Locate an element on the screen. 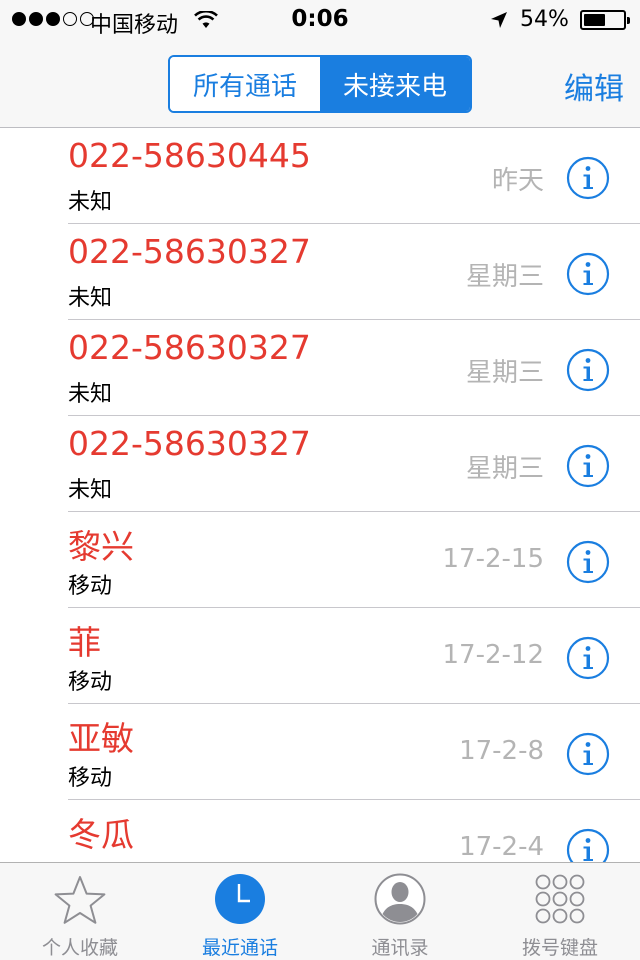  call-date: 17-2-8 is located at coordinates (501, 751).